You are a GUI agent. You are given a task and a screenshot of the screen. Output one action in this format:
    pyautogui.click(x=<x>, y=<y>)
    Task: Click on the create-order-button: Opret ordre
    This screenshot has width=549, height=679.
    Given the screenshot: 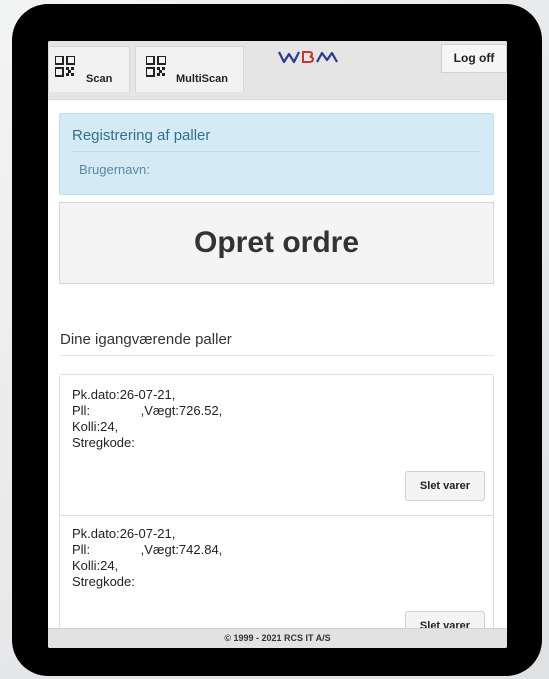 What is the action you would take?
    pyautogui.click(x=276, y=243)
    